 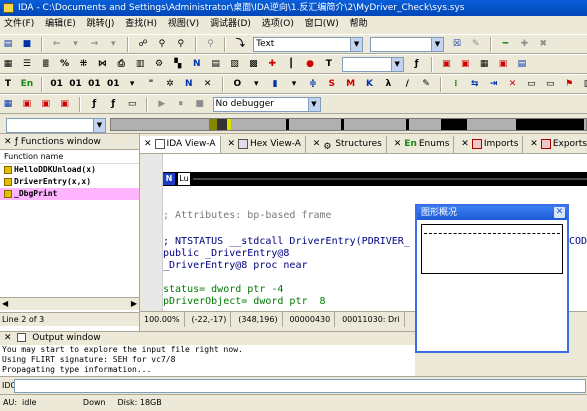 What do you see at coordinates (162, 104) in the screenshot?
I see `play-icon: ▶` at bounding box center [162, 104].